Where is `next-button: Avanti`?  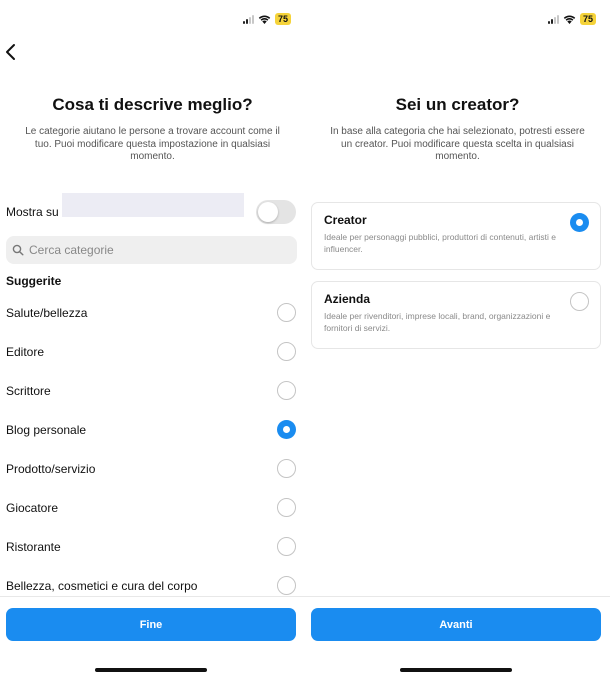
next-button: Avanti is located at coordinates (456, 624).